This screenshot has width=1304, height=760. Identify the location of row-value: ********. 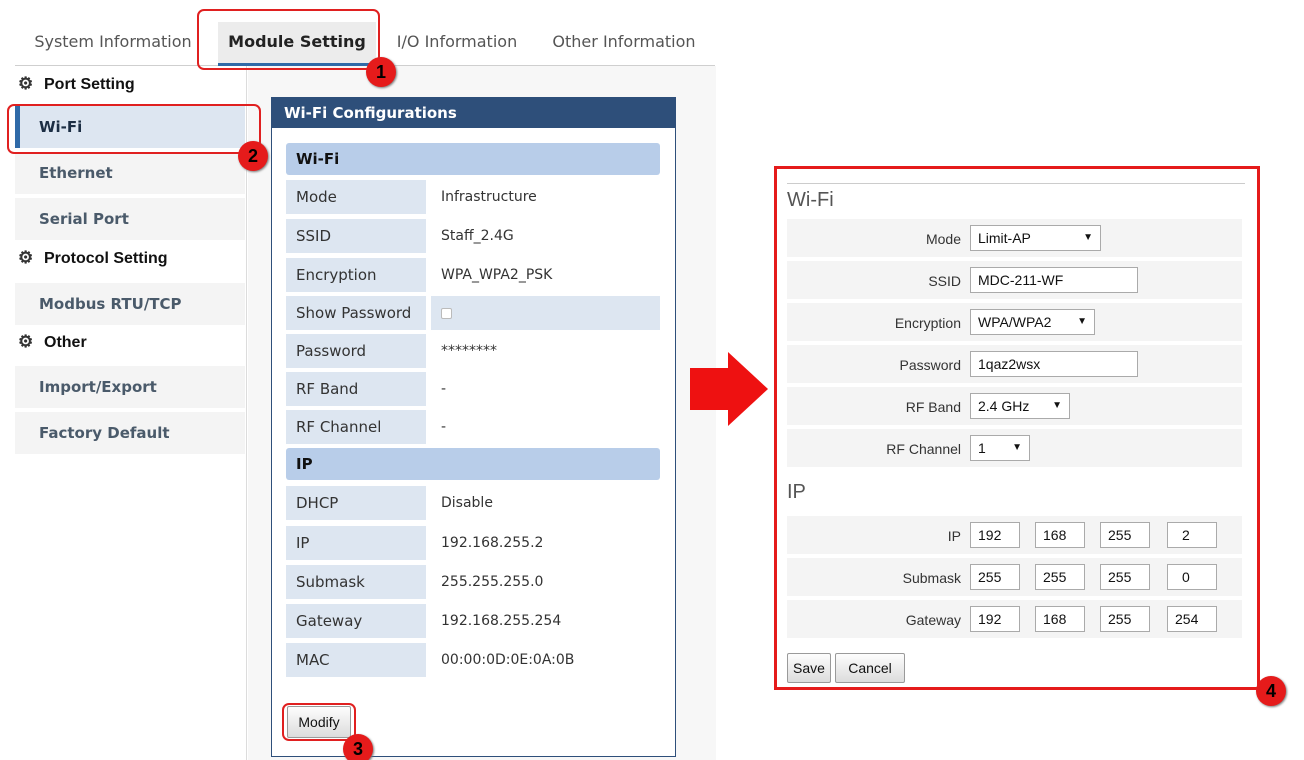
(469, 351).